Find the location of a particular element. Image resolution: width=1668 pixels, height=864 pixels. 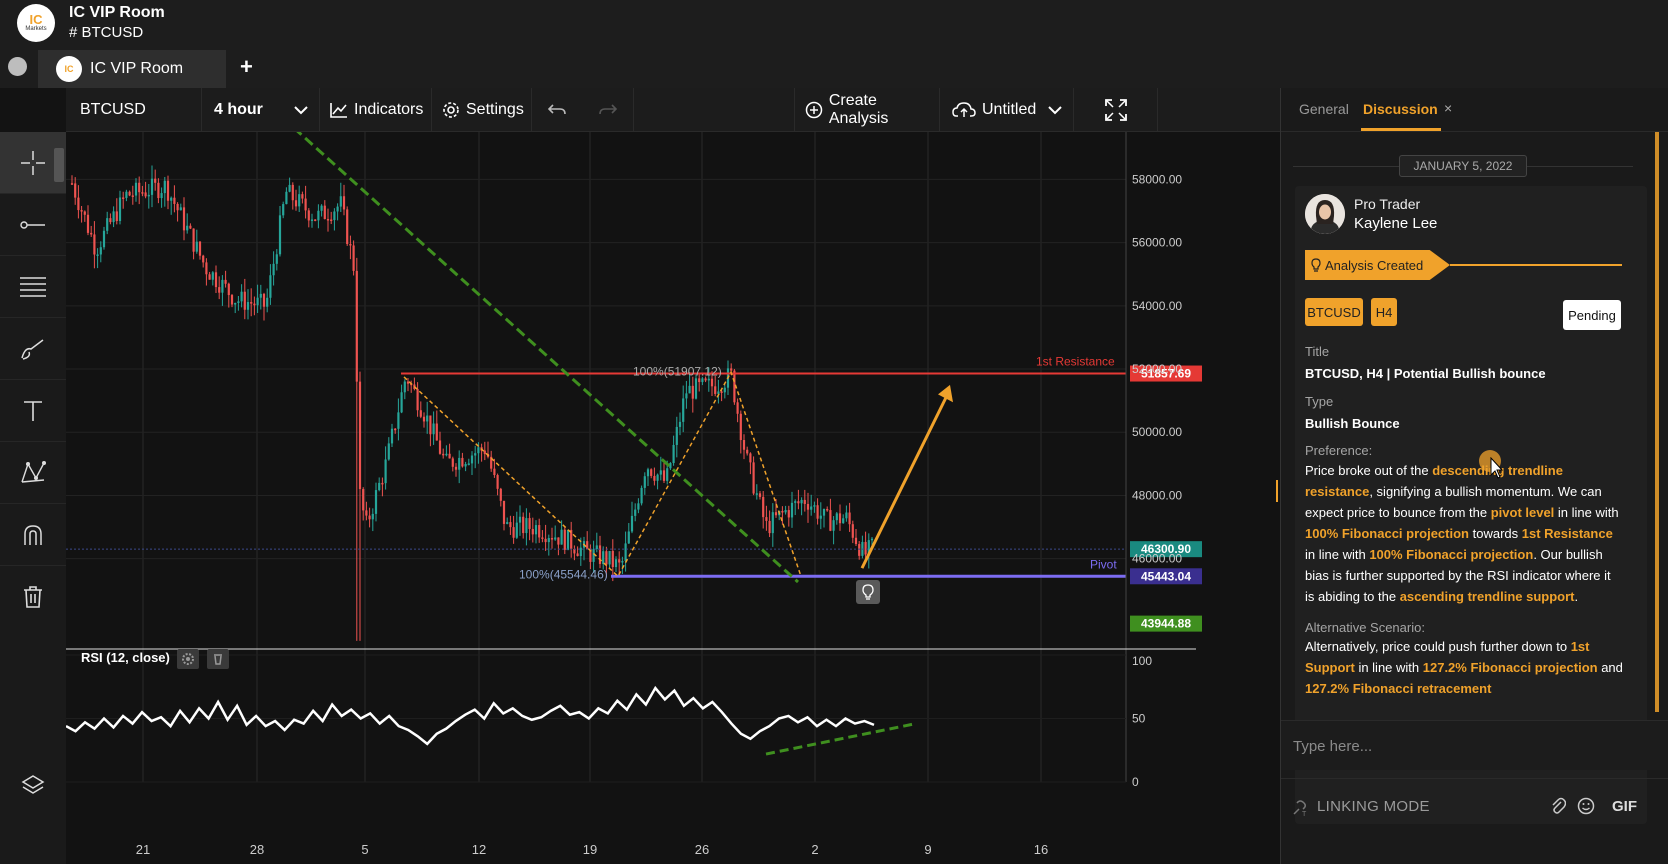

compass-icon is located at coordinates (17, 66).